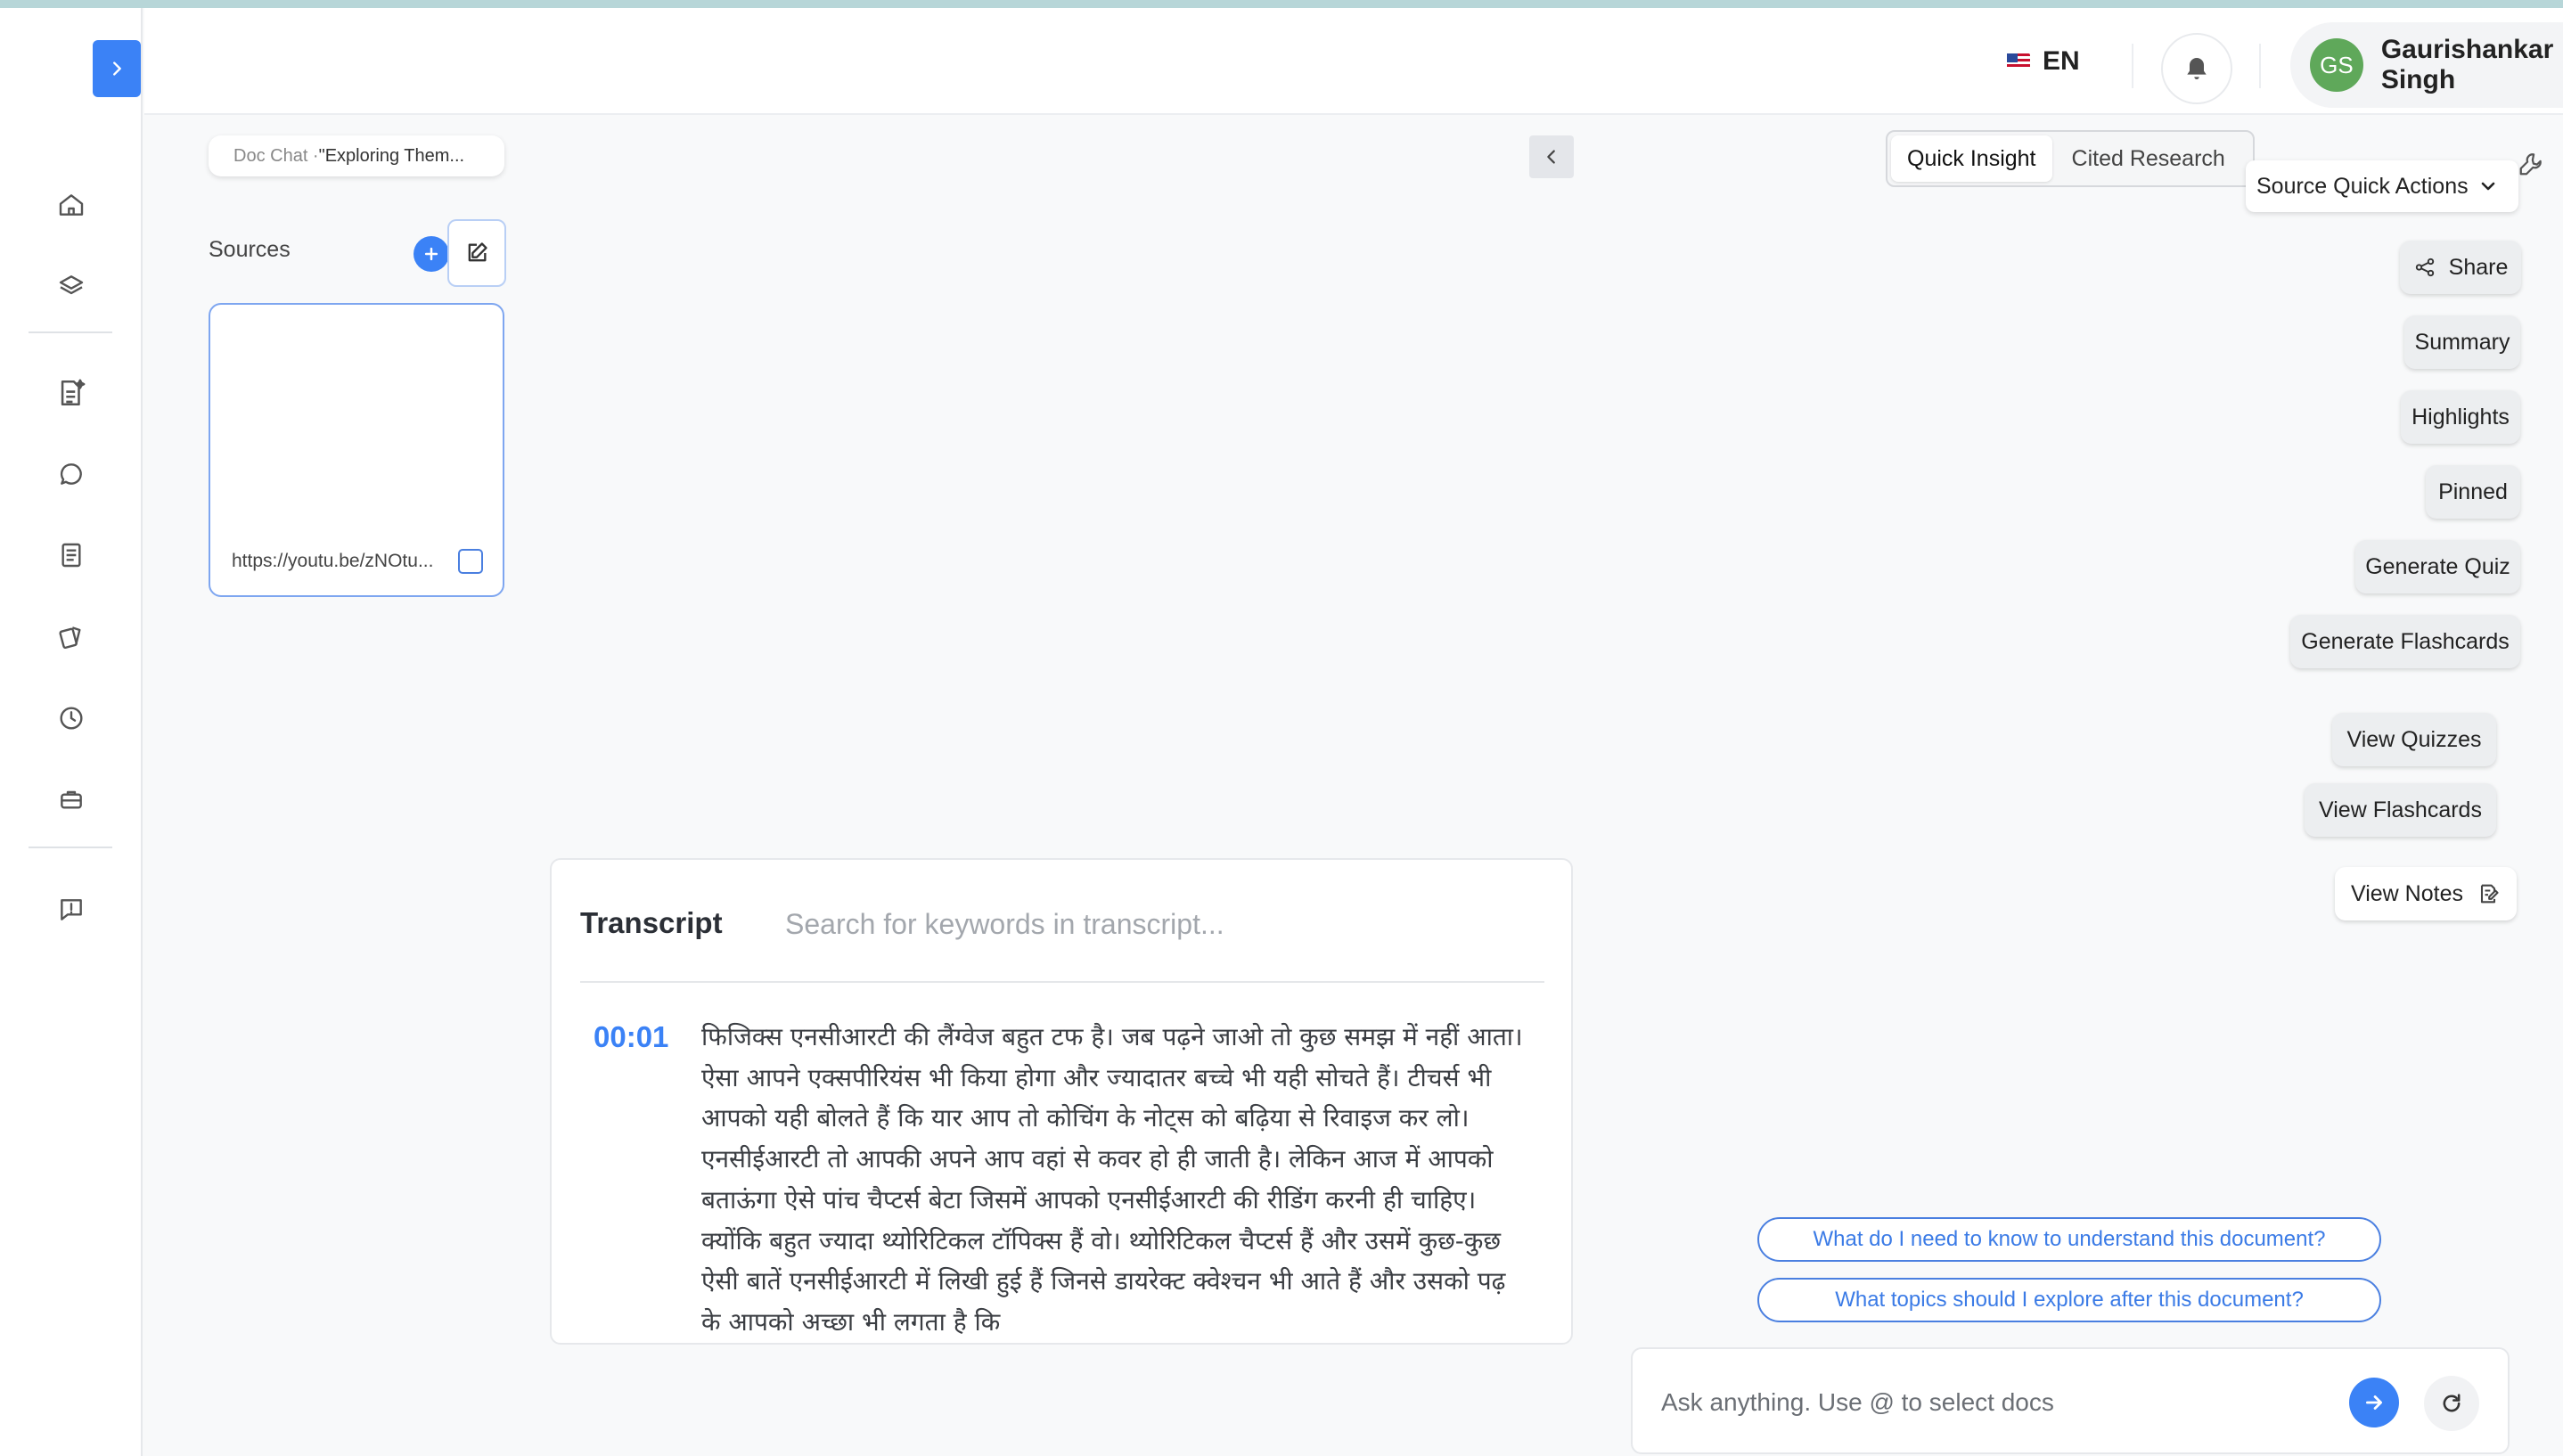 This screenshot has width=2563, height=1456. I want to click on summary-button: Summary, so click(2462, 342).